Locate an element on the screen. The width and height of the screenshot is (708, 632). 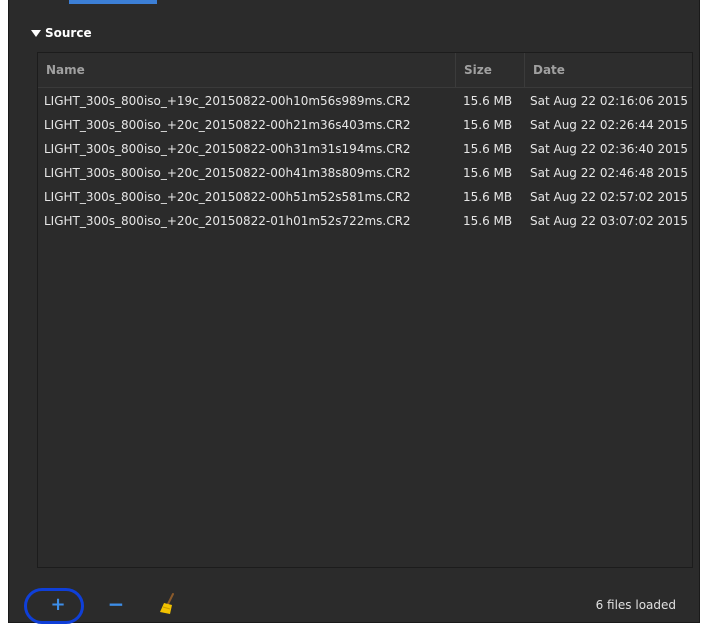
column-header-date: Date is located at coordinates (608, 70).